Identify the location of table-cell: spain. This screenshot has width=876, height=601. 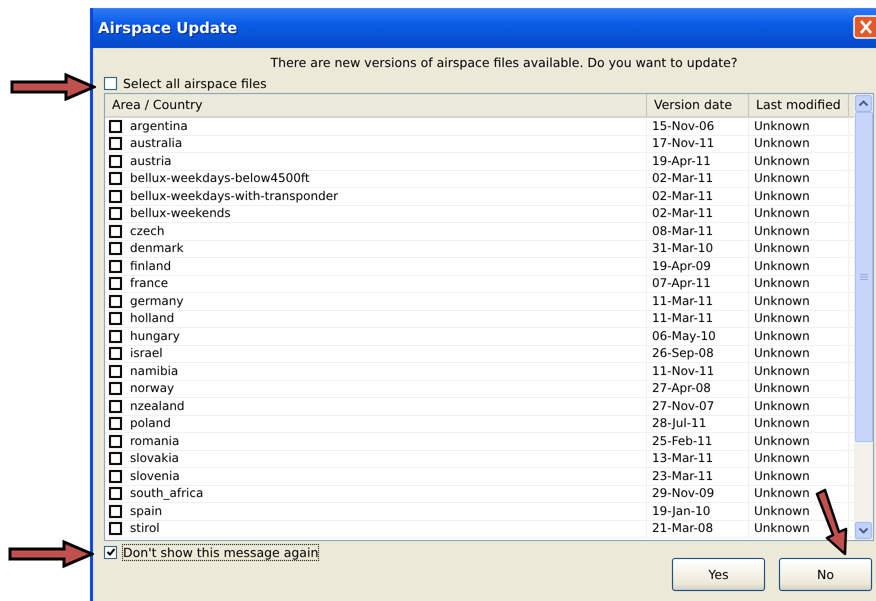
(146, 511).